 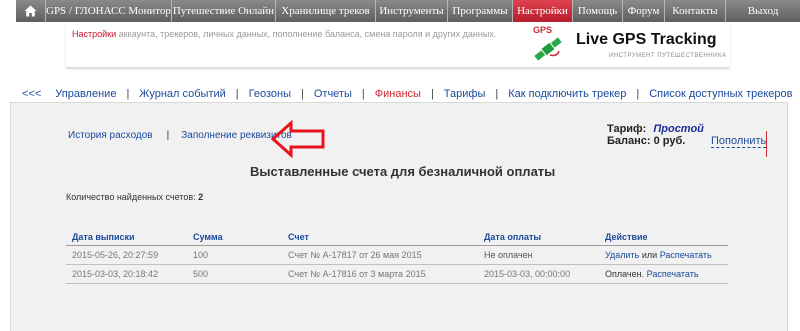 What do you see at coordinates (109, 11) in the screenshot?
I see `top-menu-monitoring: GPS / ГЛОНАСС Мониторинг` at bounding box center [109, 11].